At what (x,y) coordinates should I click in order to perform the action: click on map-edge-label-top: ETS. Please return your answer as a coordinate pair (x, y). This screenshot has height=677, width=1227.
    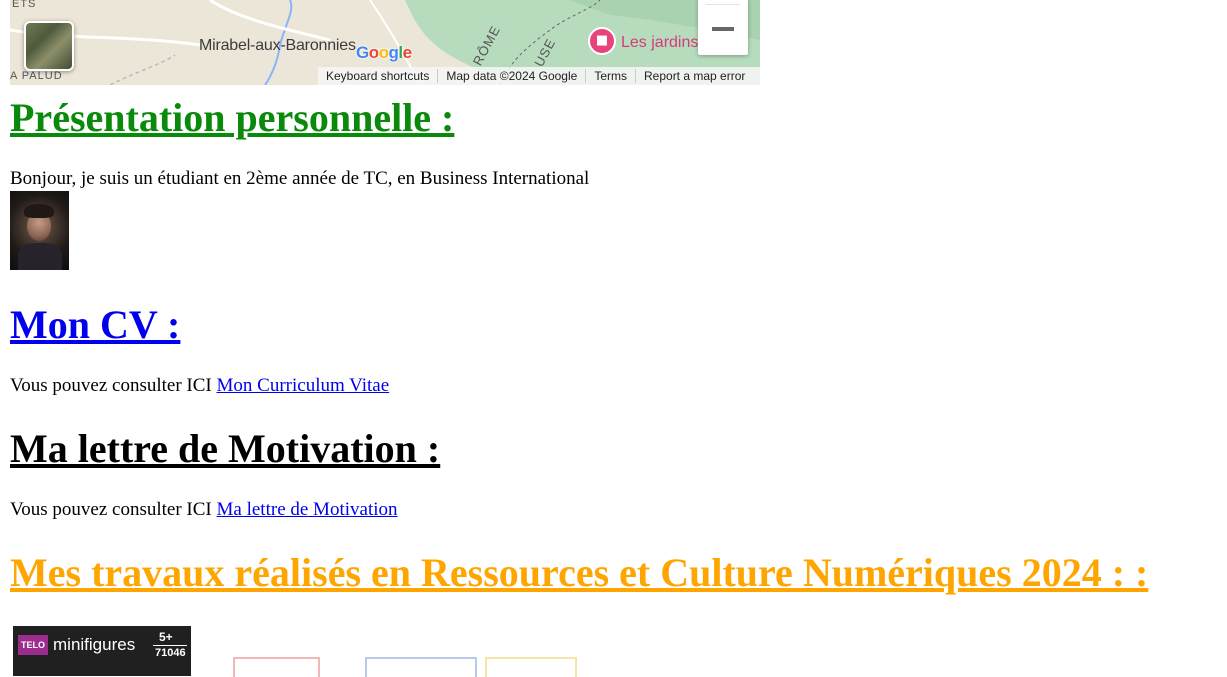
    Looking at the image, I should click on (24, 5).